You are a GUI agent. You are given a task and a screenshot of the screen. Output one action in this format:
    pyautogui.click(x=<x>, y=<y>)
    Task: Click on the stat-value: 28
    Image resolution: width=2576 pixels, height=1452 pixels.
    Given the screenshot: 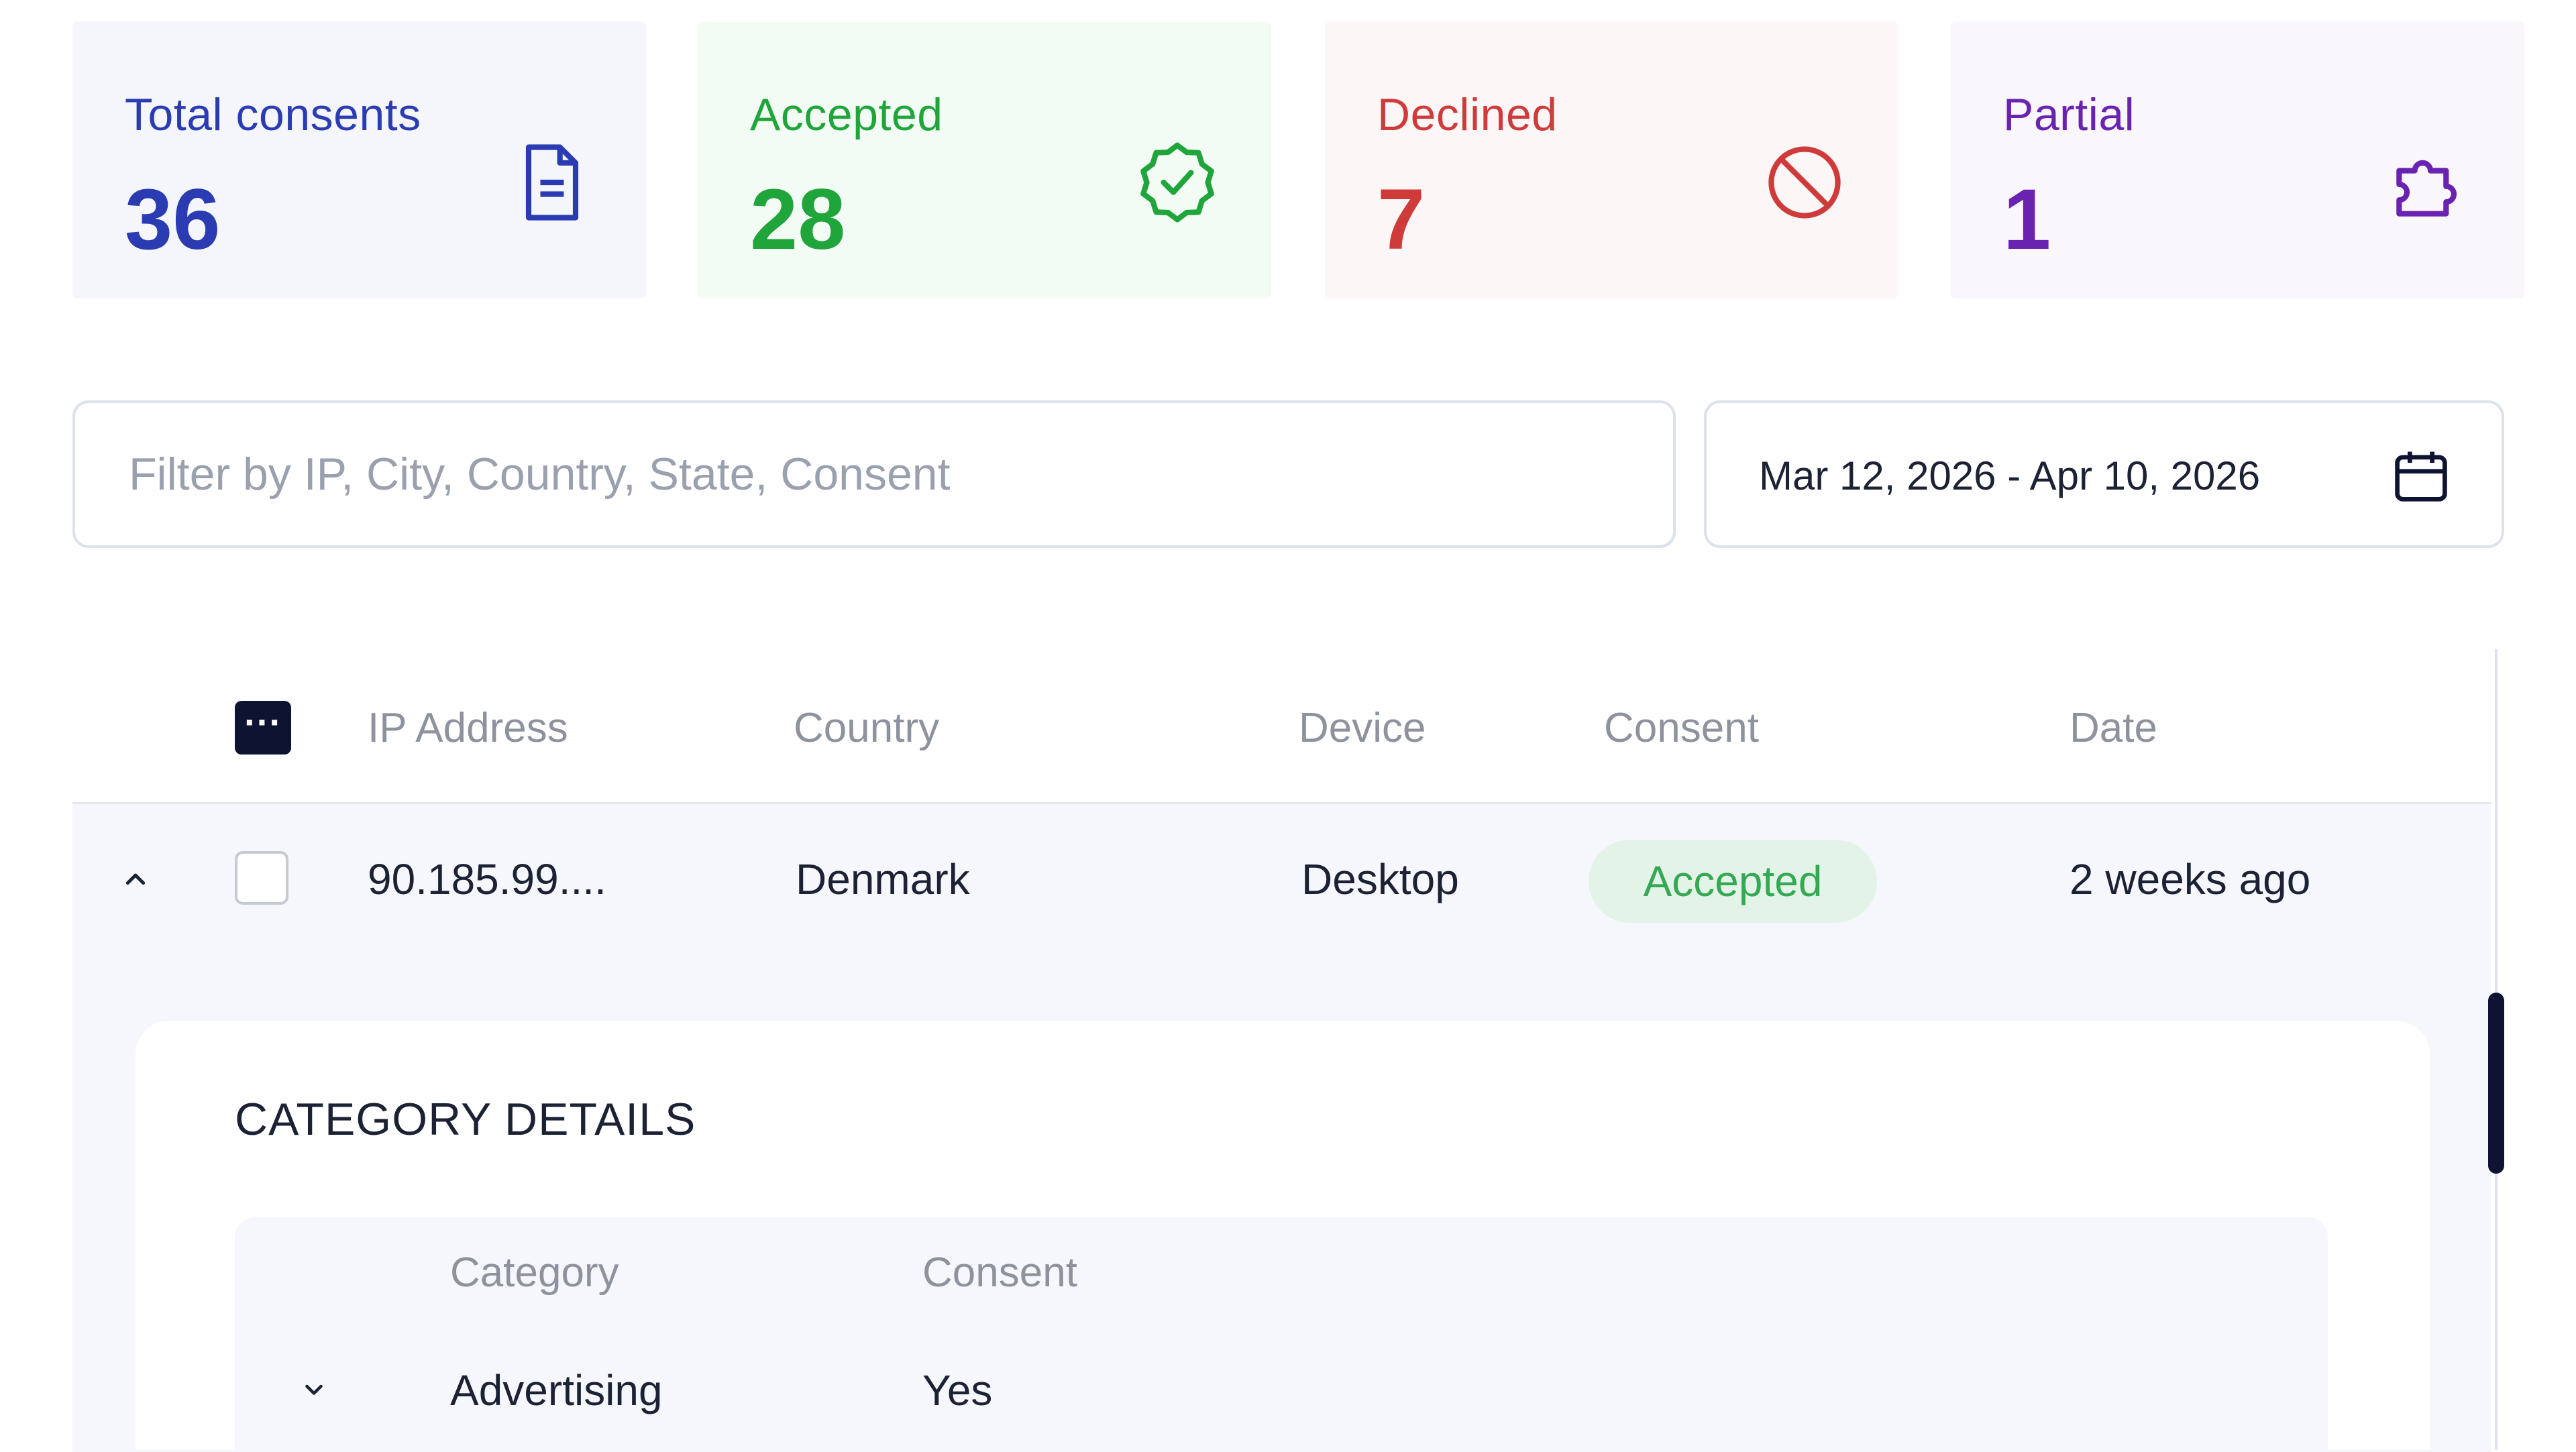 What is the action you would take?
    pyautogui.click(x=798, y=220)
    